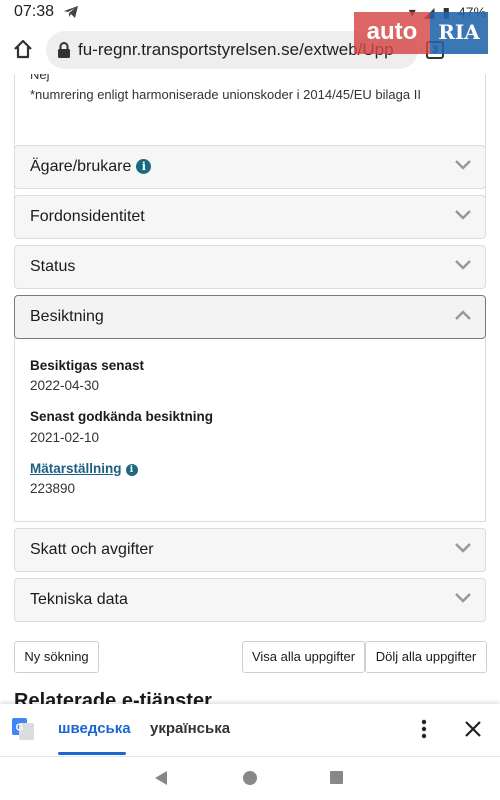 This screenshot has height=800, width=500. Describe the element at coordinates (87, 365) in the screenshot. I see `field-label: Besiktigas senast` at that location.